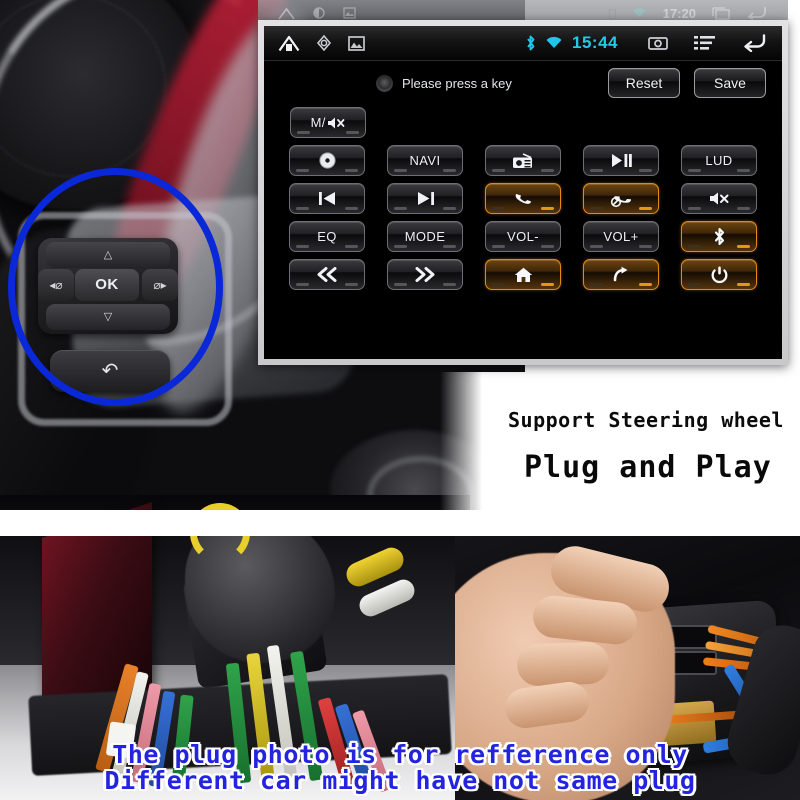  I want to click on return-button, so click(621, 274).